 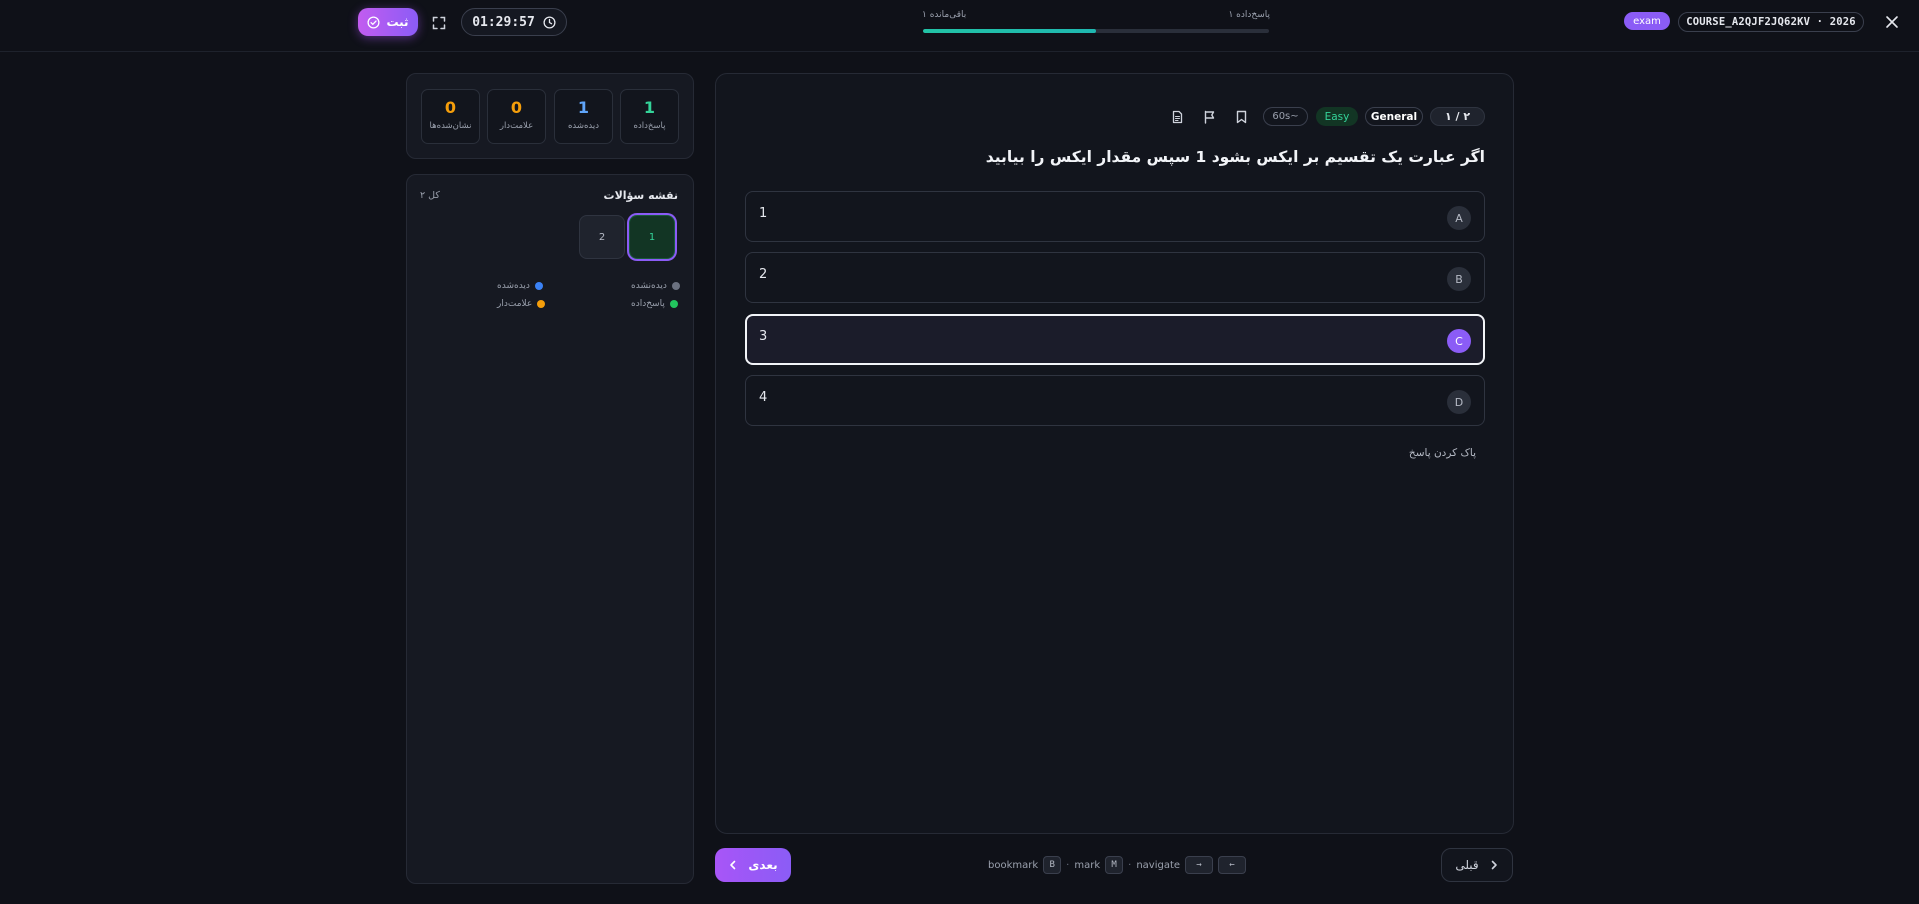 I want to click on submit-button: ثبت, so click(x=388, y=22).